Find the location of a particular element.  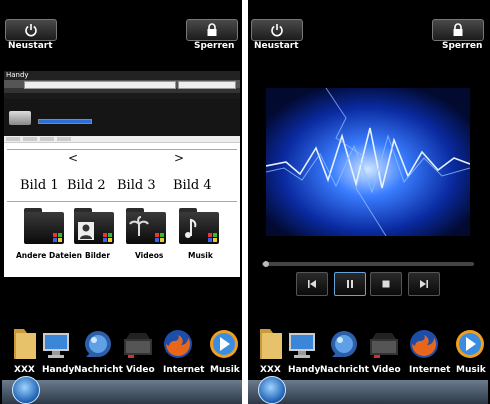

image-slot-1: Bild 1 is located at coordinates (39, 185).